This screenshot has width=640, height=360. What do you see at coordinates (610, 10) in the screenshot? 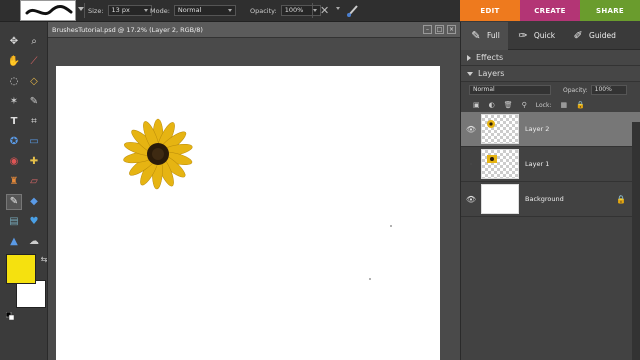
I see `tab-share: SHARE` at bounding box center [610, 10].